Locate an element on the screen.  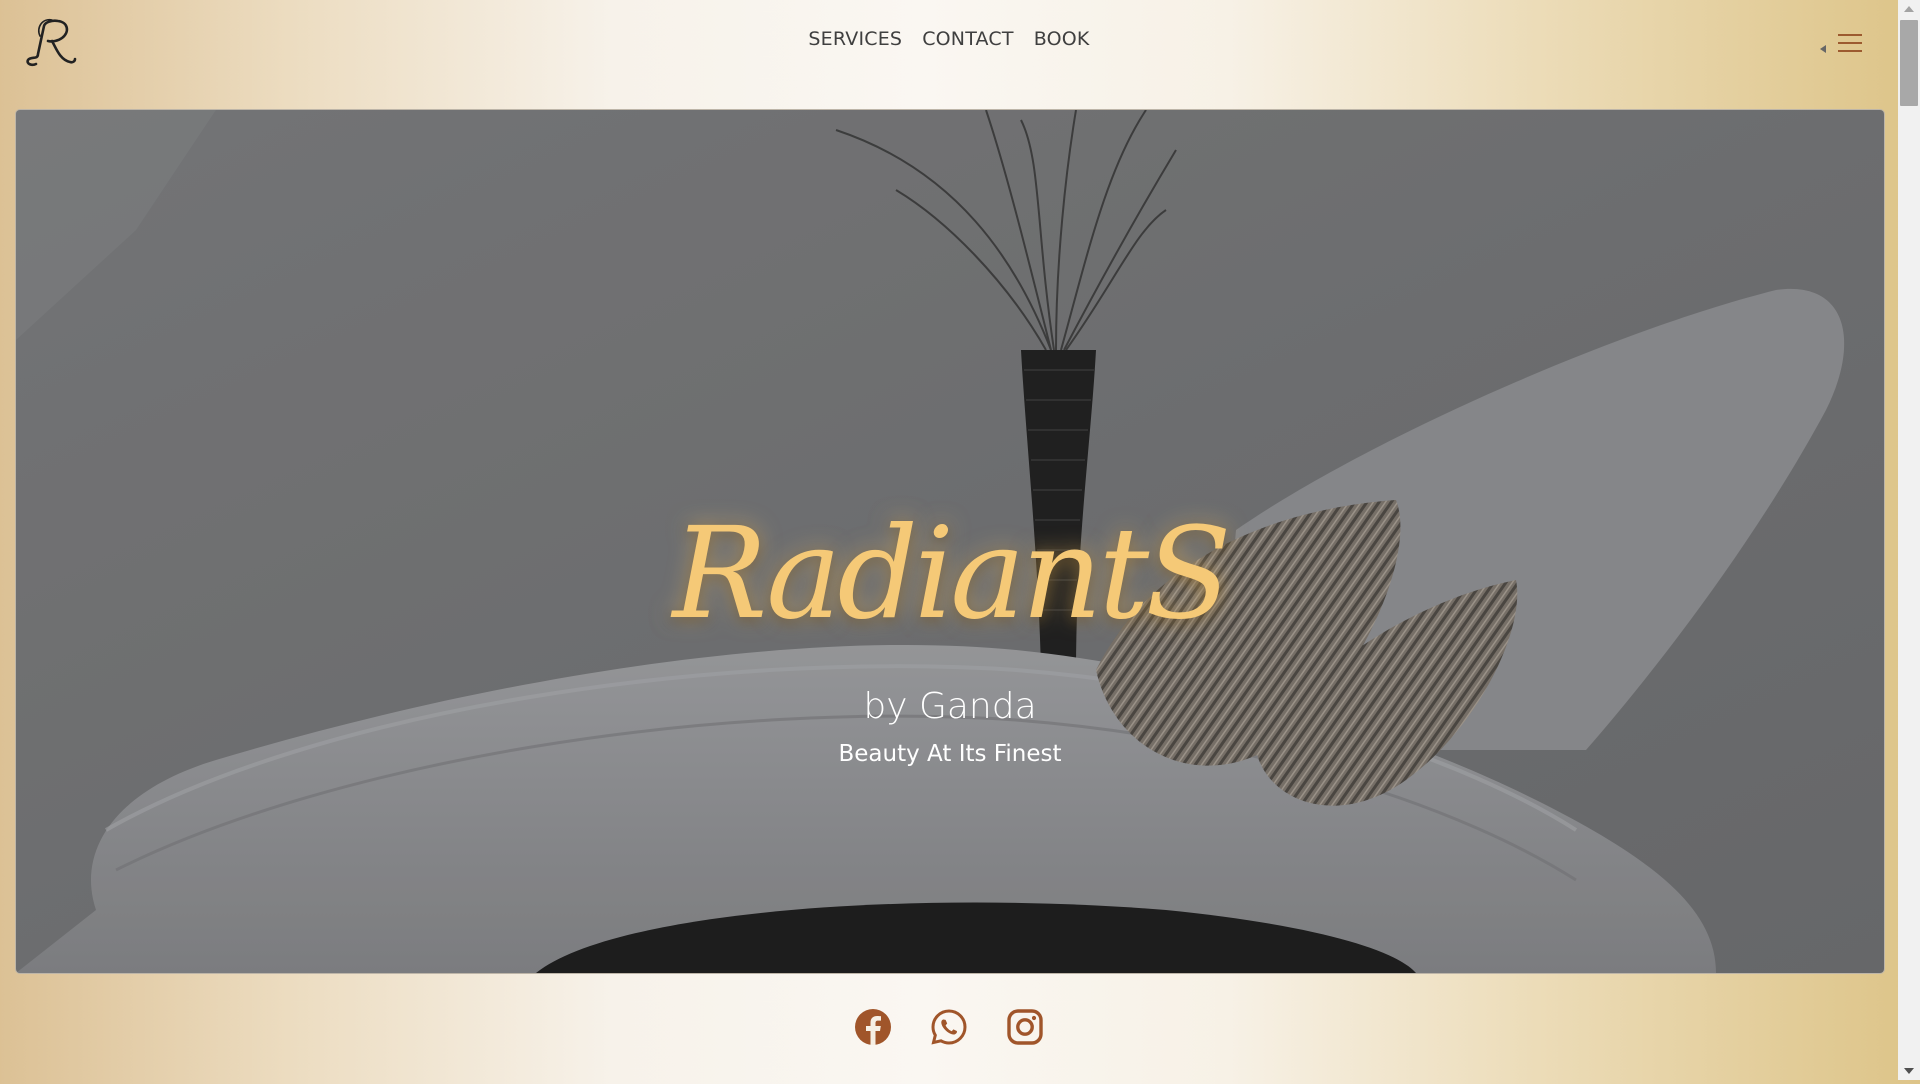
scroll-down-arrow is located at coordinates (1909, 1071).